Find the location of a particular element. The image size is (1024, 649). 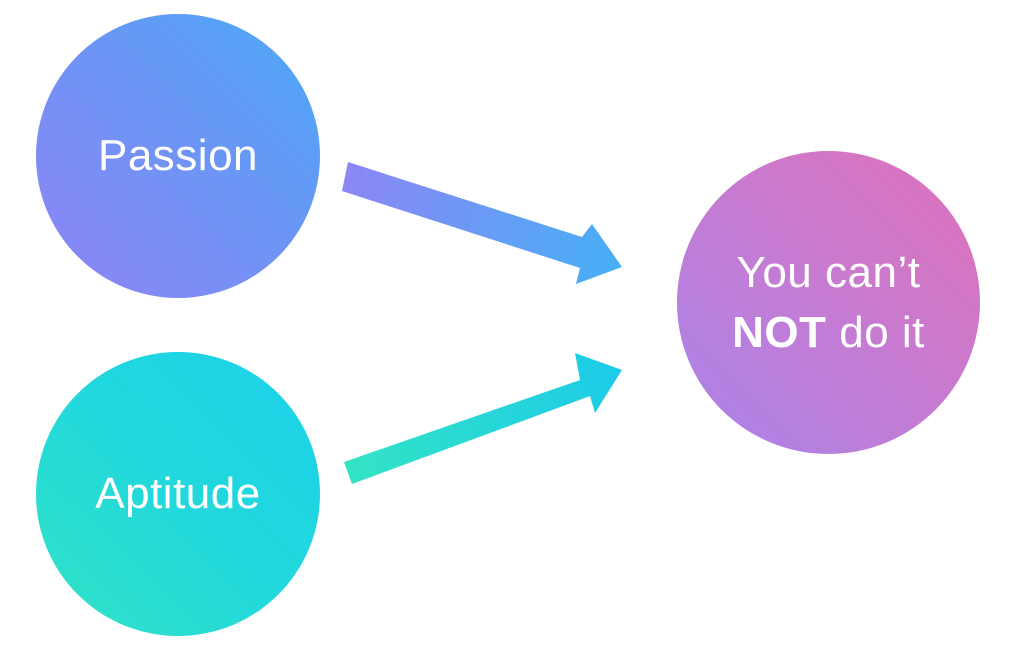

outcome-node: You can’t NOT do it is located at coordinates (828, 302).